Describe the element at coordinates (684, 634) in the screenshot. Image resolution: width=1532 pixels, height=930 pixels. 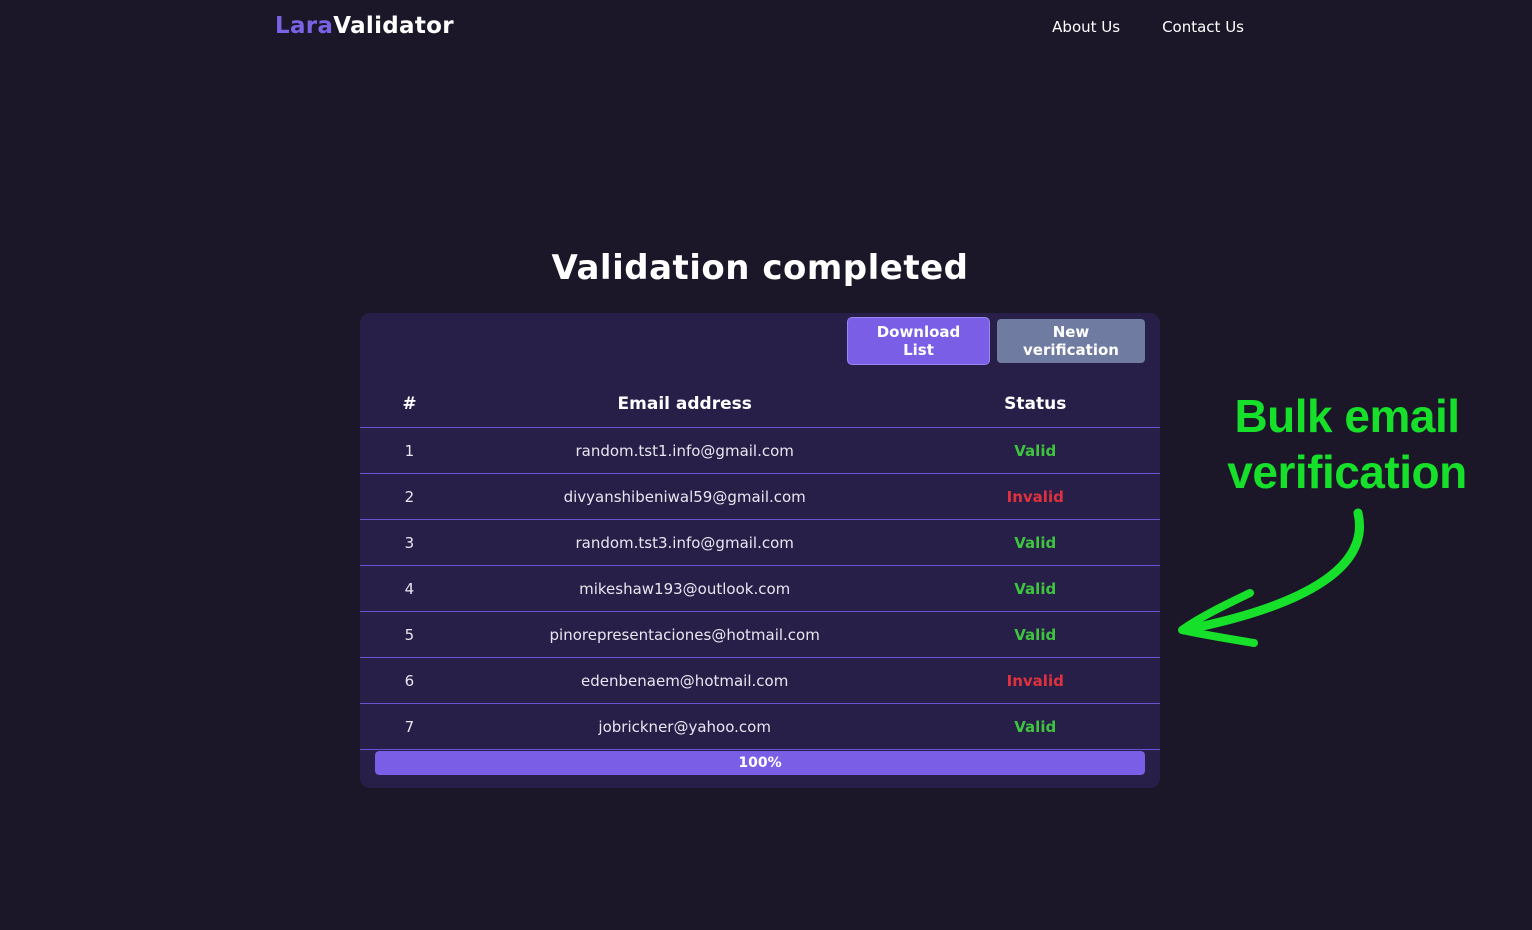
I see `row-email: pinorepresentaciones@hotmail.com` at that location.